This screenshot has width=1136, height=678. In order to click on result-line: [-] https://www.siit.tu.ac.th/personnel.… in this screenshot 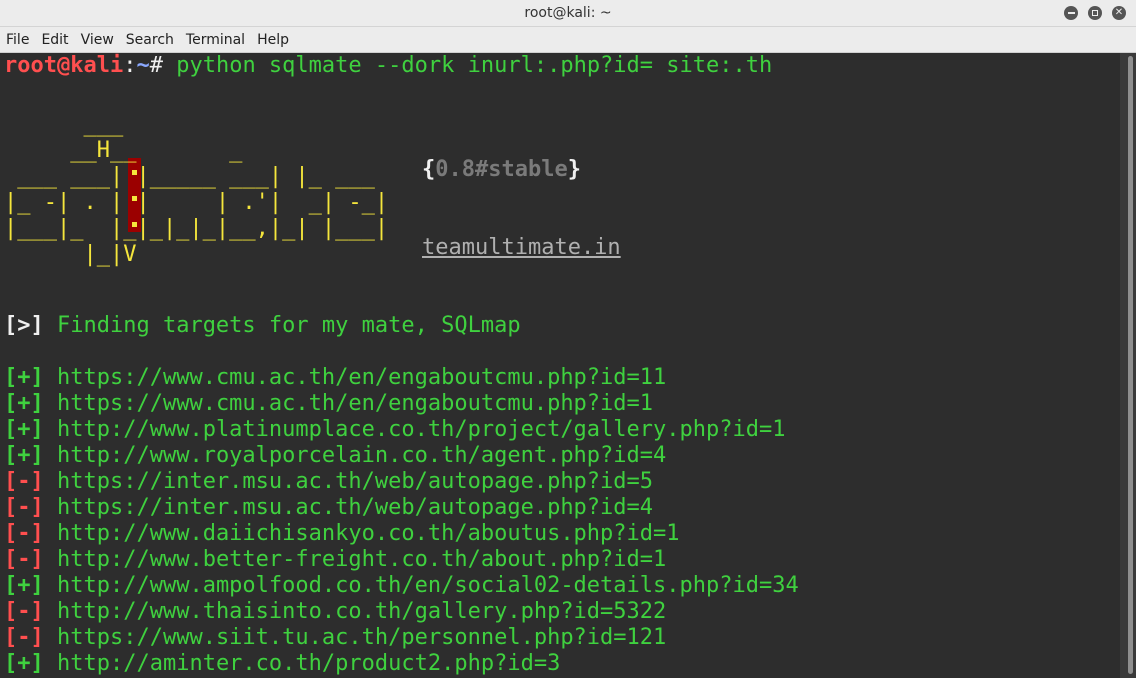, I will do `click(335, 638)`.